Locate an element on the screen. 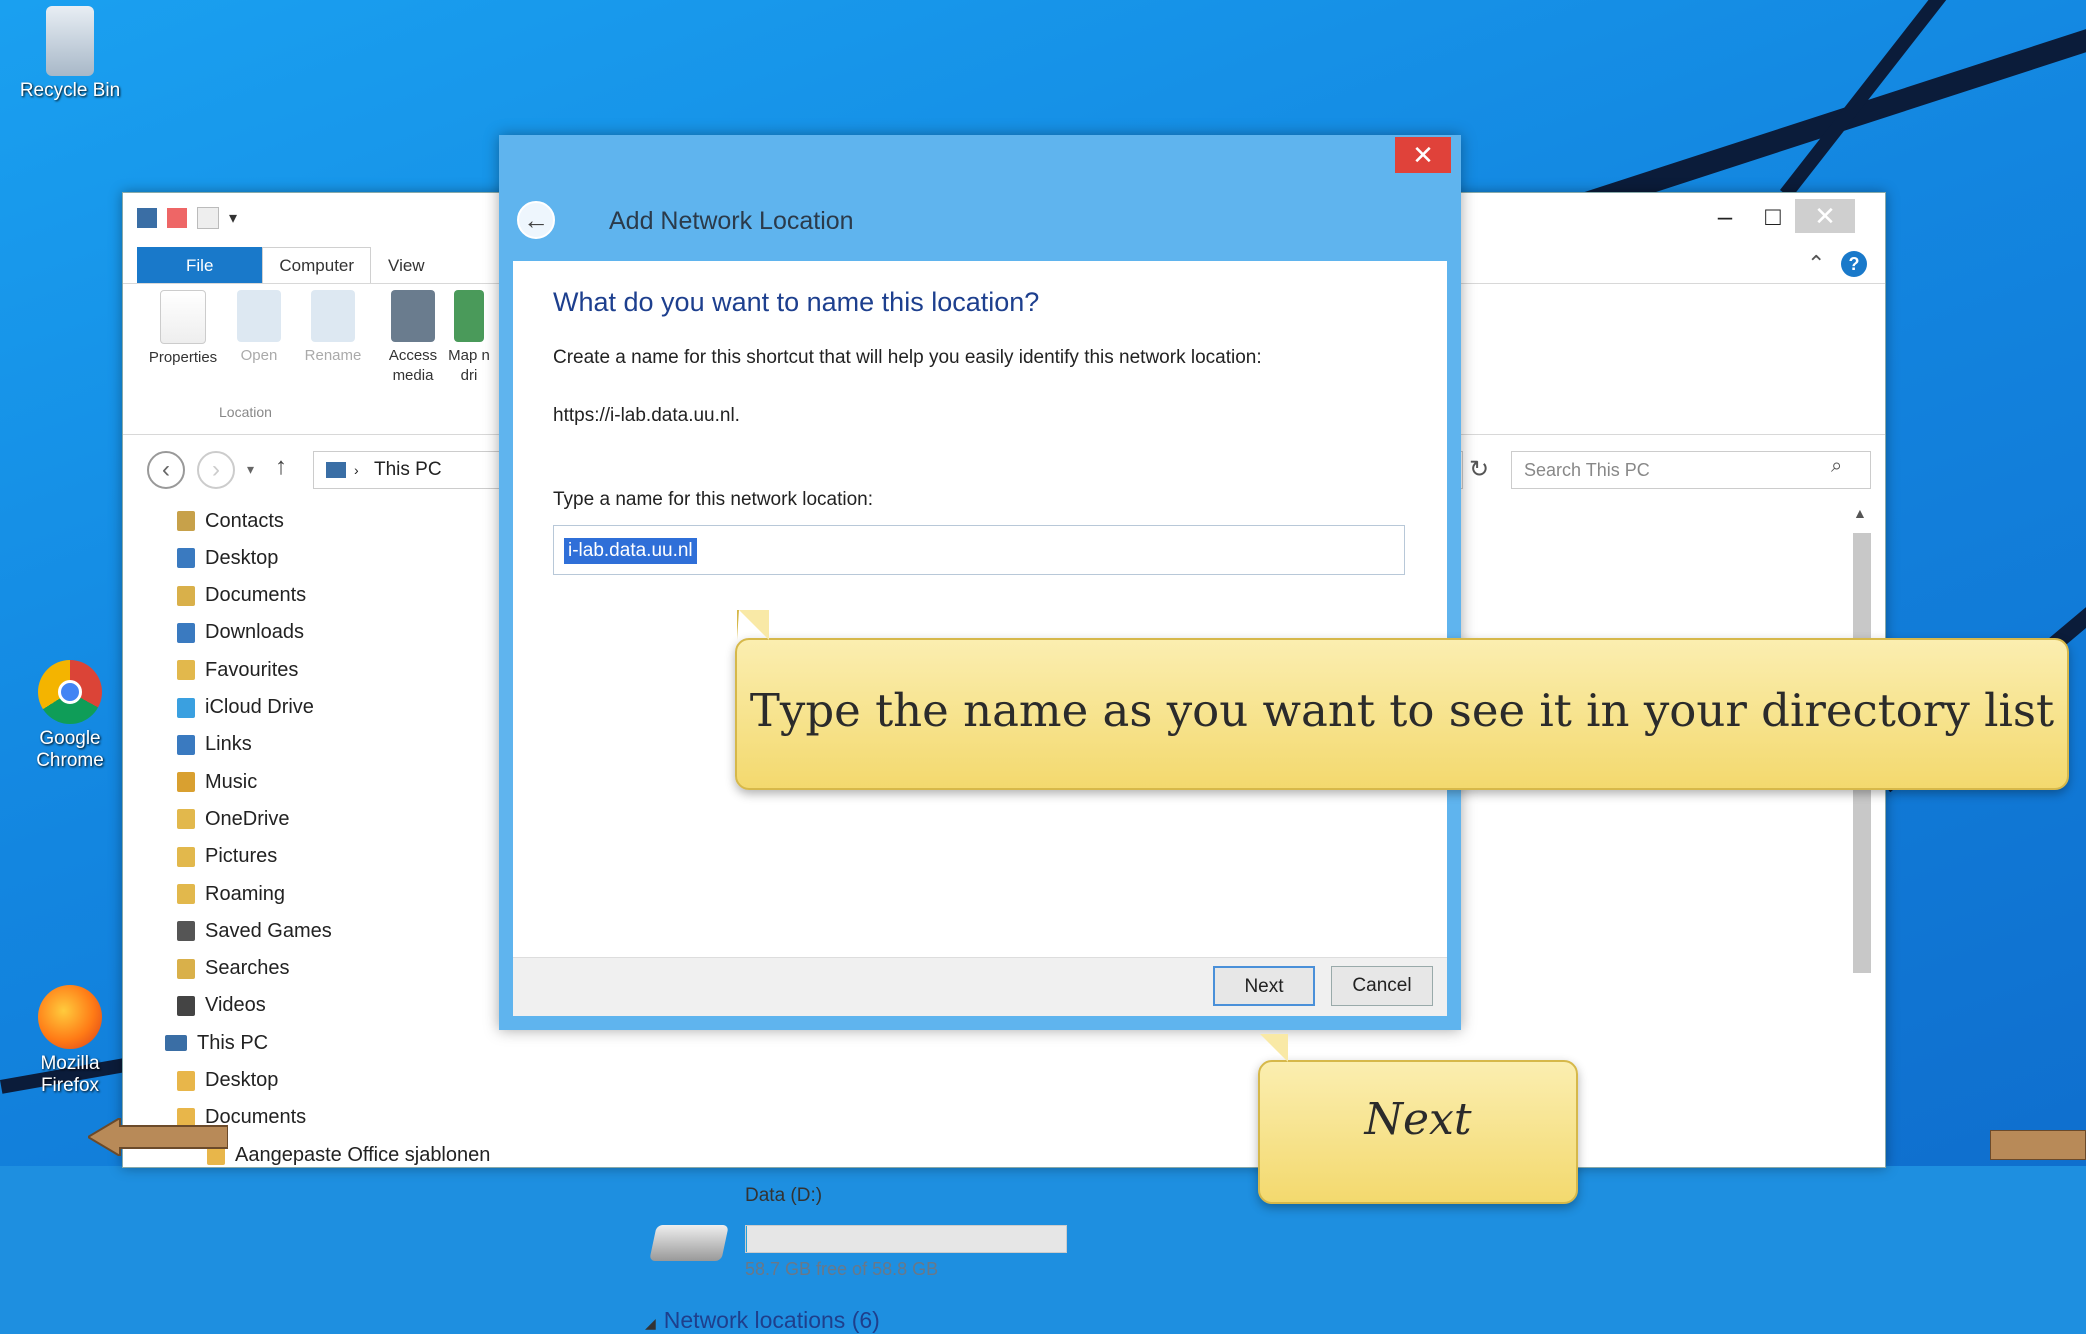 The image size is (2086, 1334). google-chrome-shortcut: Google Chrome is located at coordinates (70, 716).